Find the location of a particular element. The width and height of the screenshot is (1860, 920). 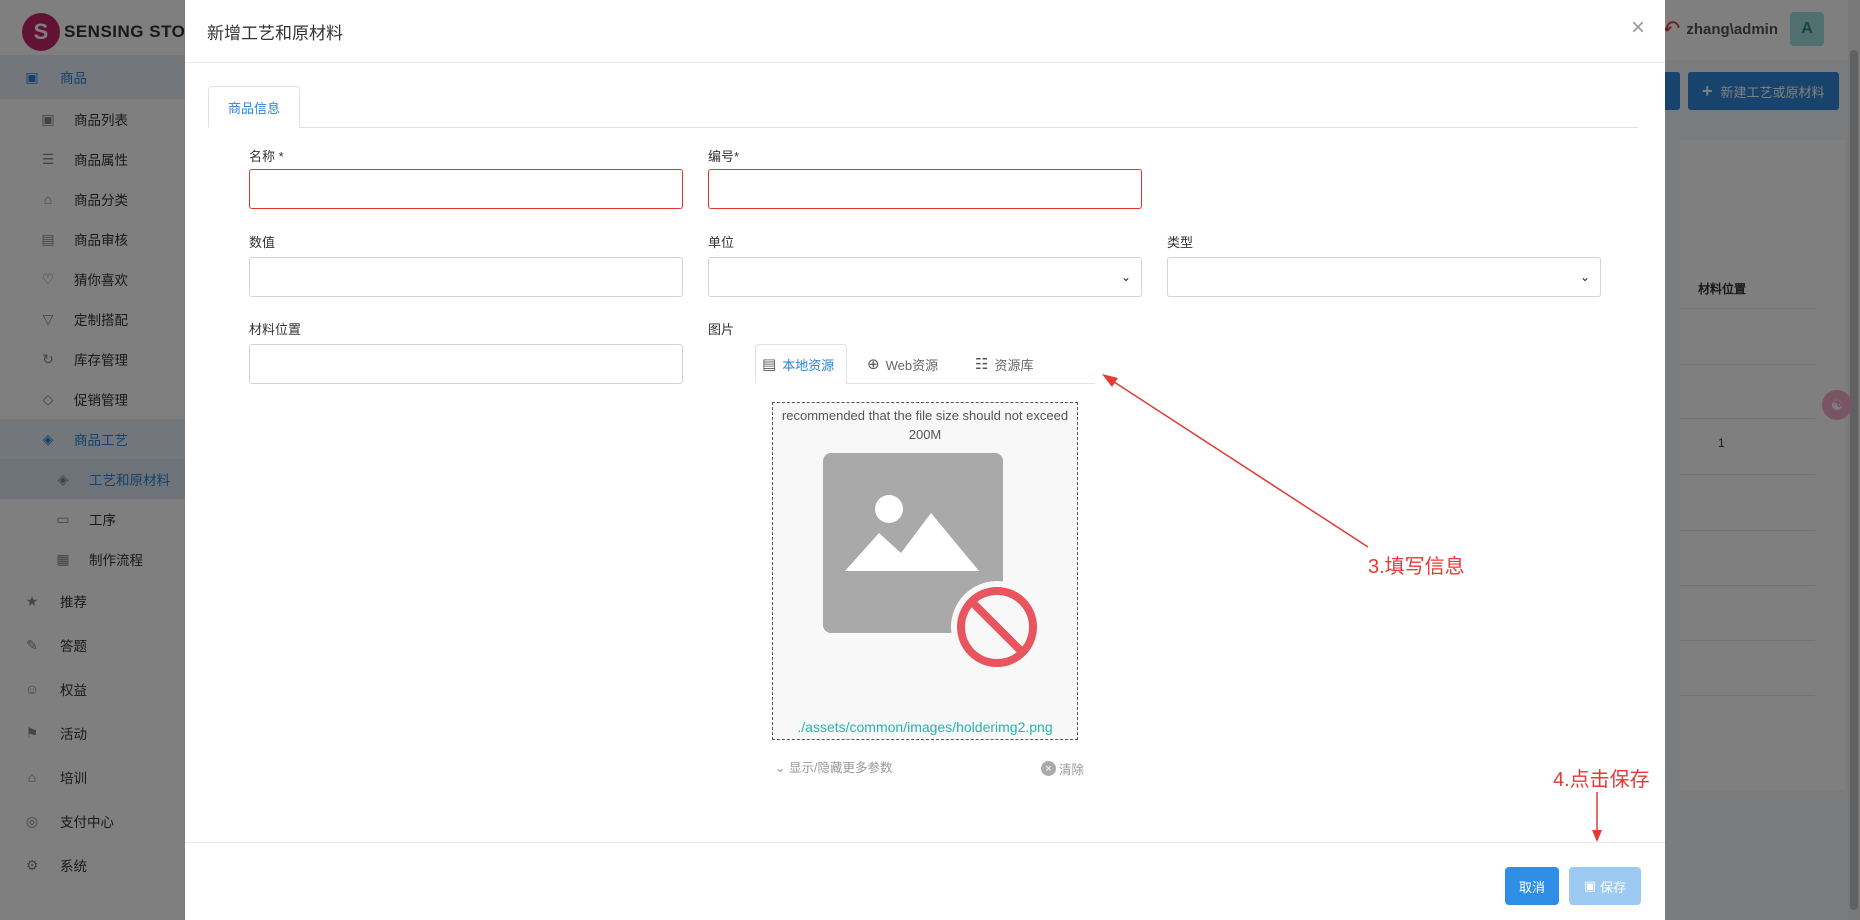

annotation-step4: 4.点击保存 is located at coordinates (1601, 780).